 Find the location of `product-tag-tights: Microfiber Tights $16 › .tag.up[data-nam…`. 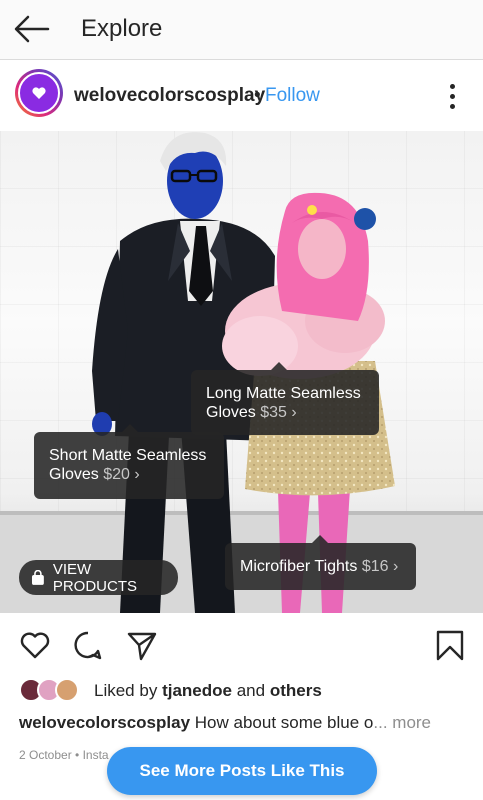

product-tag-tights: Microfiber Tights $16 › .tag.up[data-nam… is located at coordinates (320, 562).